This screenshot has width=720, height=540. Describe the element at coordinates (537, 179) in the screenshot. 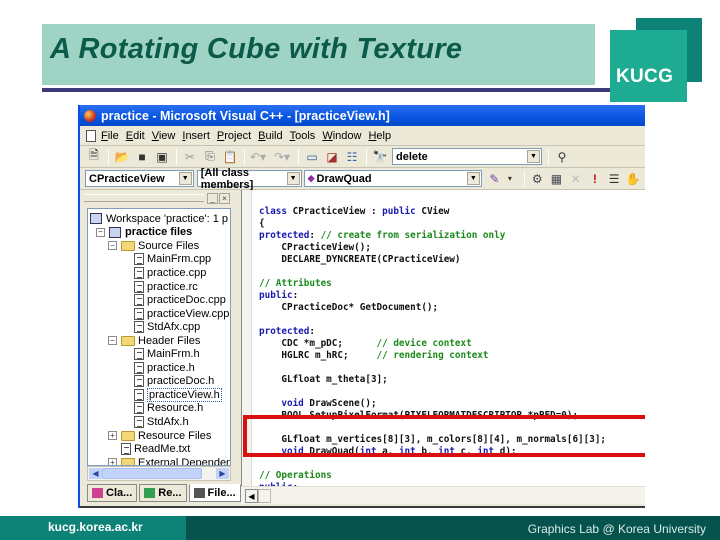

I see `compile-icon: ⚙` at that location.